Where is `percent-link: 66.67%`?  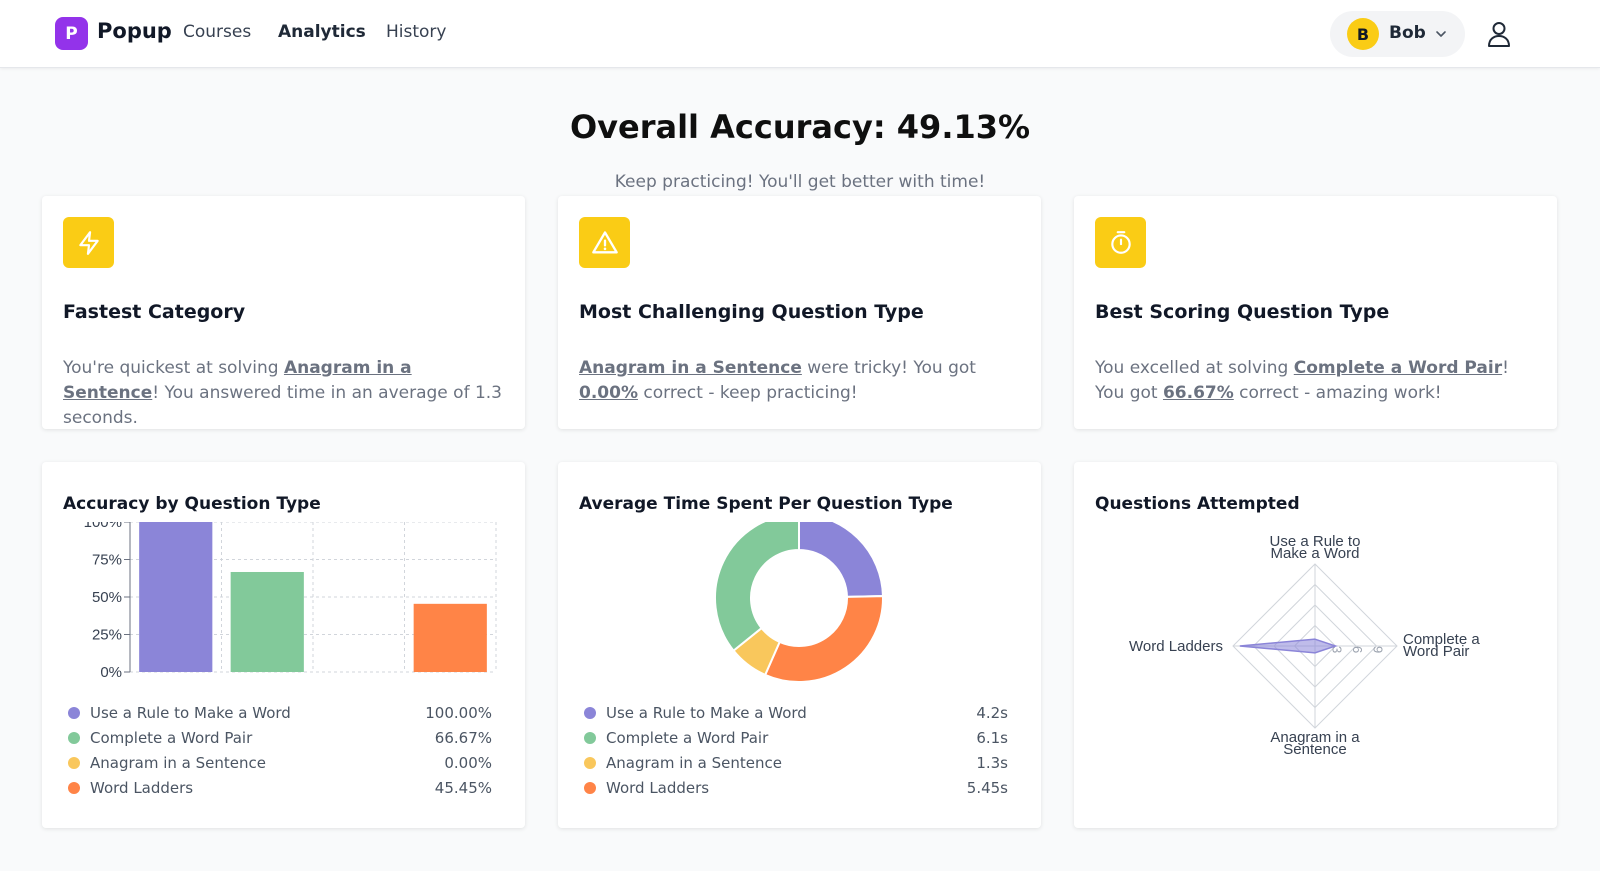
percent-link: 66.67% is located at coordinates (1198, 393).